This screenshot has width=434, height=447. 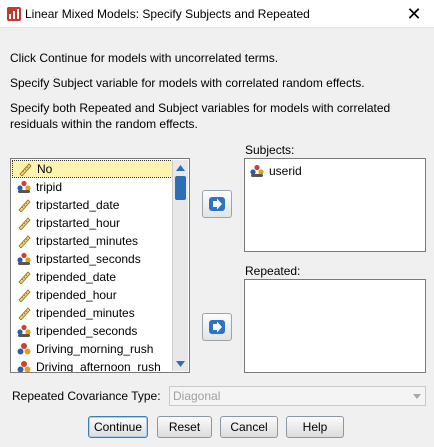 What do you see at coordinates (78, 223) in the screenshot?
I see `variable-list-item-label: tripstarted_hour` at bounding box center [78, 223].